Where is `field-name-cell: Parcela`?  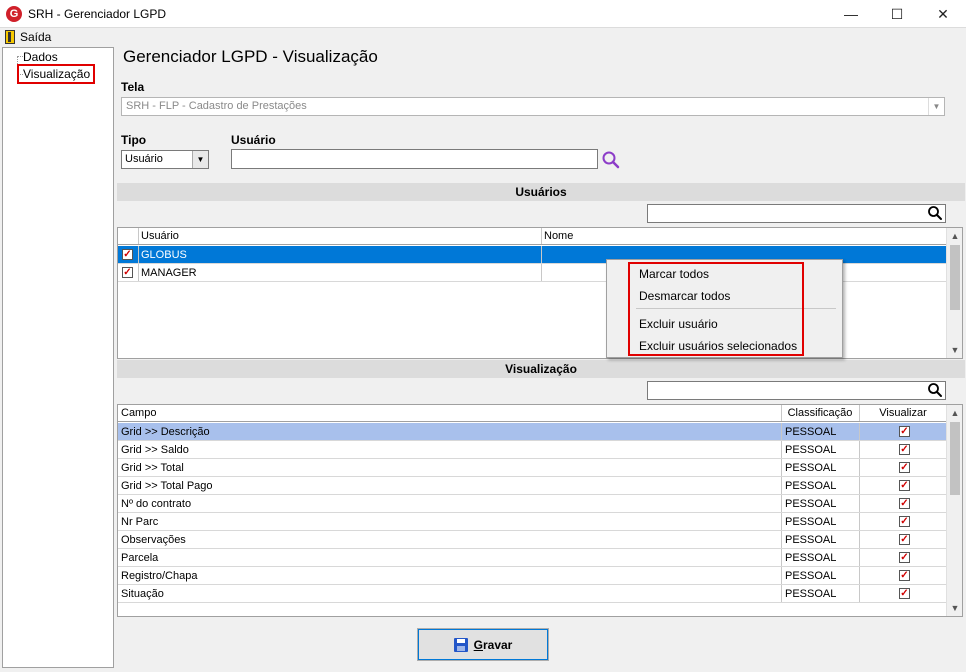 field-name-cell: Parcela is located at coordinates (140, 558).